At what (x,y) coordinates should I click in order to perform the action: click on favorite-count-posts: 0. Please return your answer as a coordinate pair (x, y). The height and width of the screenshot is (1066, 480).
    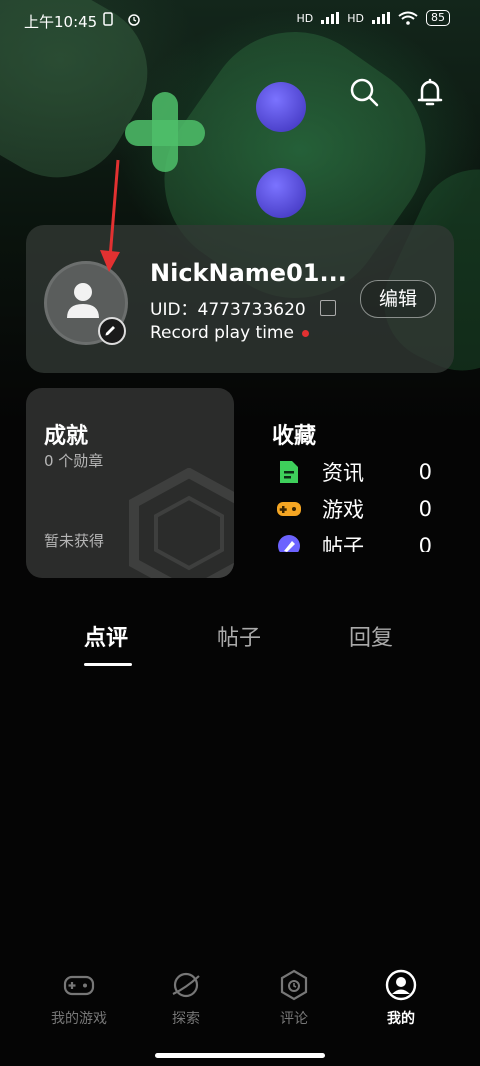
    Looking at the image, I should click on (425, 543).